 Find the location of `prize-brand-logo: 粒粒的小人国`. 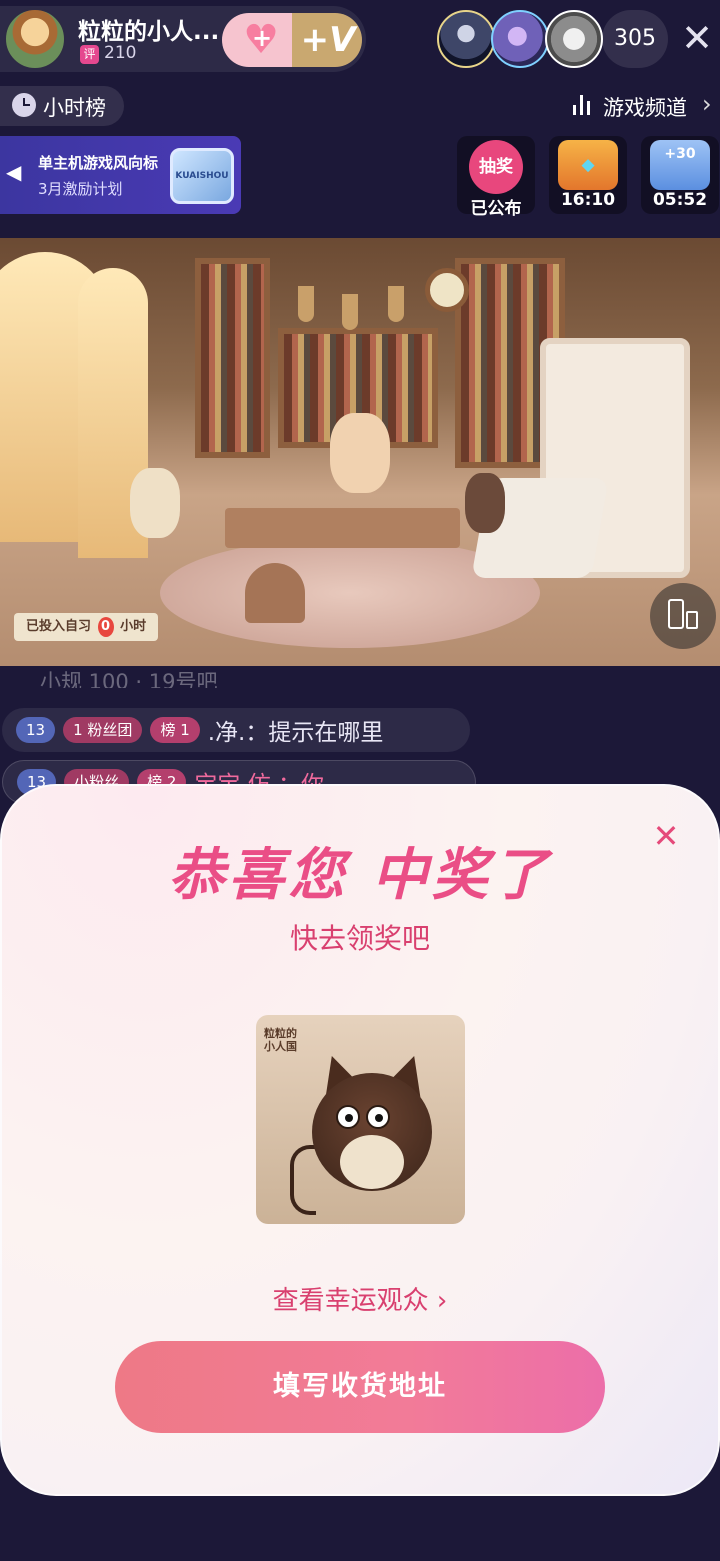

prize-brand-logo: 粒粒的小人国 is located at coordinates (280, 1040).